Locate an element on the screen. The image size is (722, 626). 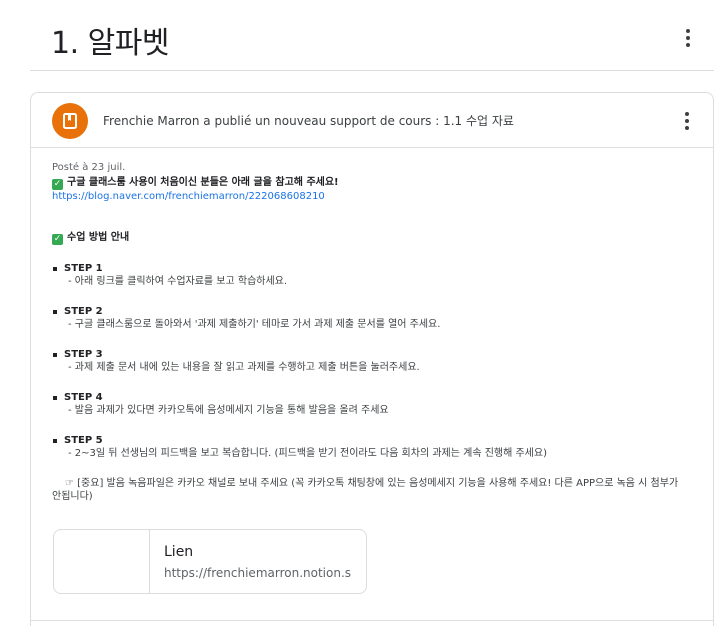
link-title: Lien is located at coordinates (178, 552).